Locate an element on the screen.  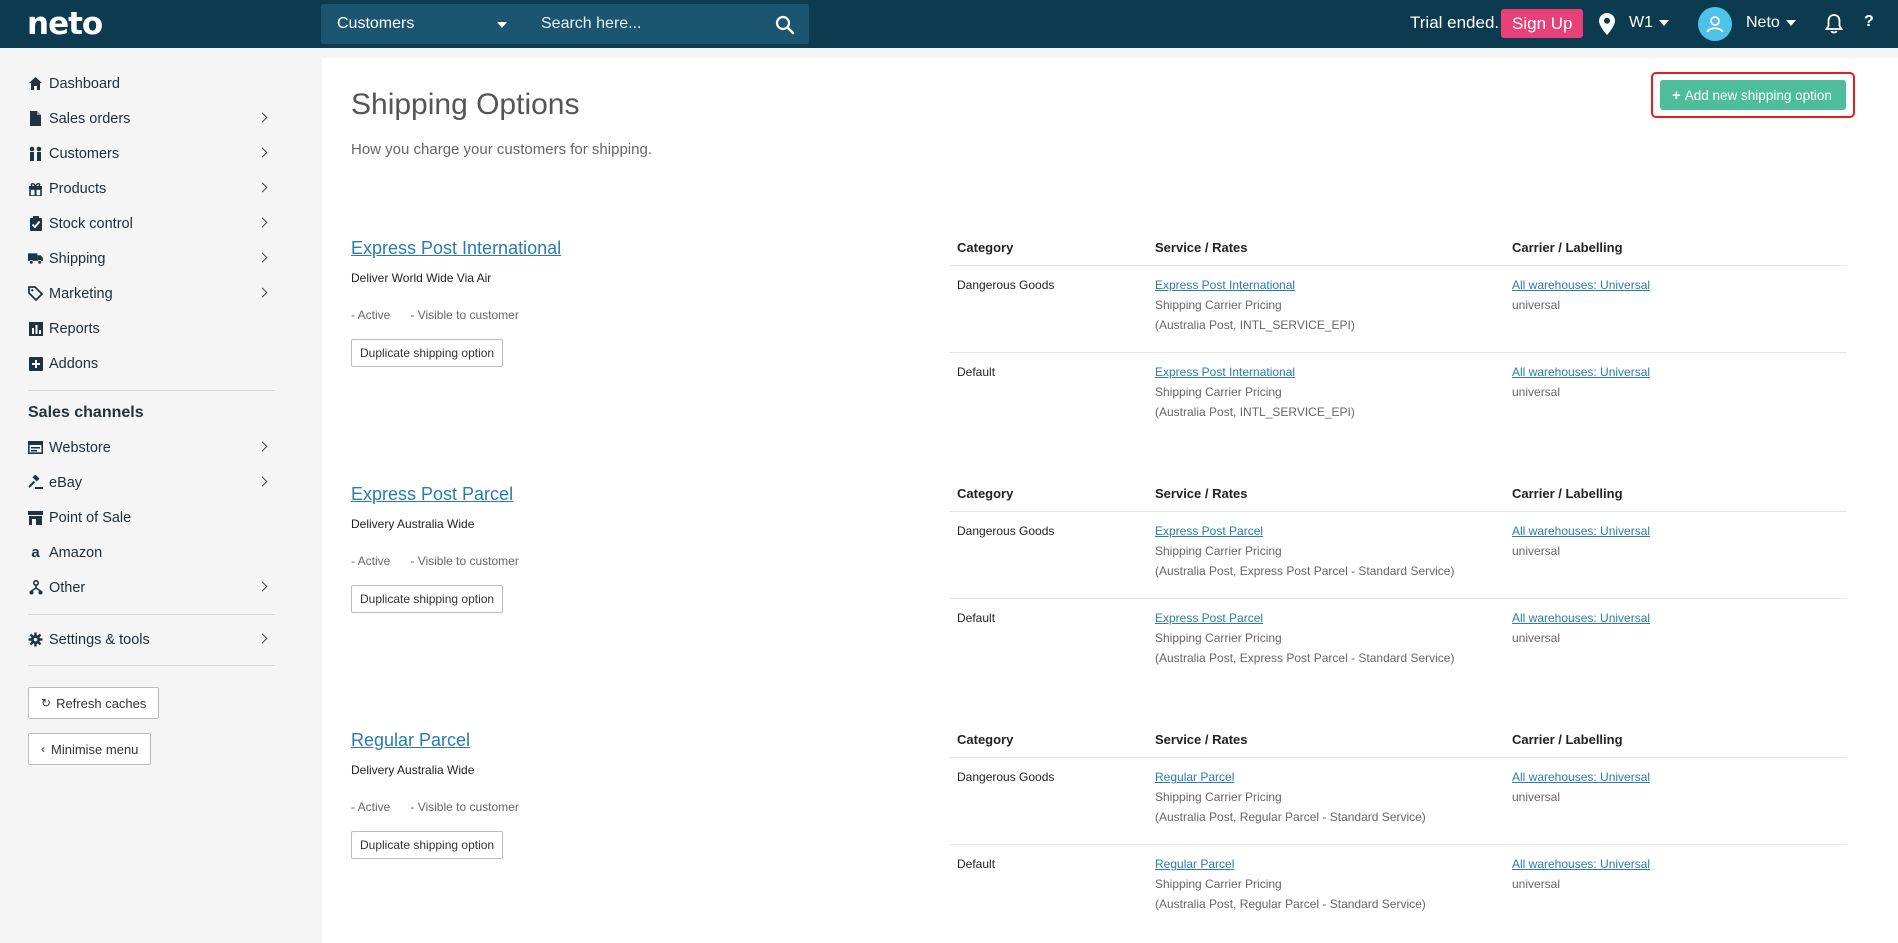
sidebar-item-label: Dashboard is located at coordinates (84, 83).